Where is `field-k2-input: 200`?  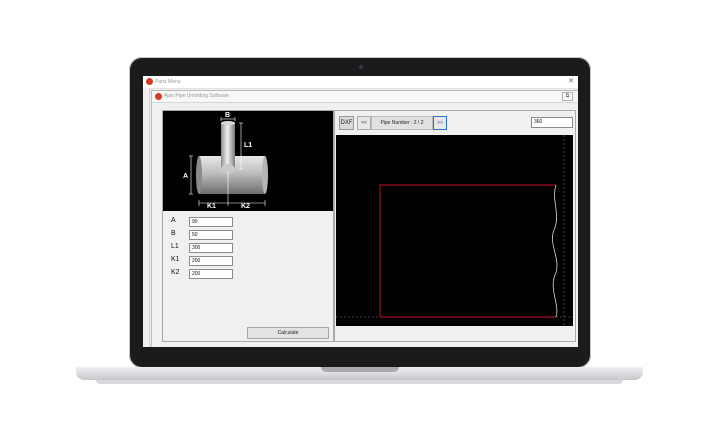 field-k2-input: 200 is located at coordinates (211, 274).